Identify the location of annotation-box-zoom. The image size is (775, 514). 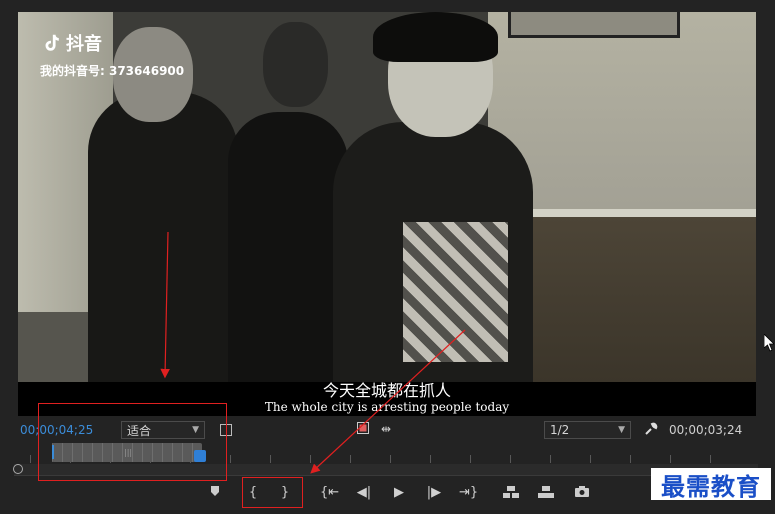
(132, 442).